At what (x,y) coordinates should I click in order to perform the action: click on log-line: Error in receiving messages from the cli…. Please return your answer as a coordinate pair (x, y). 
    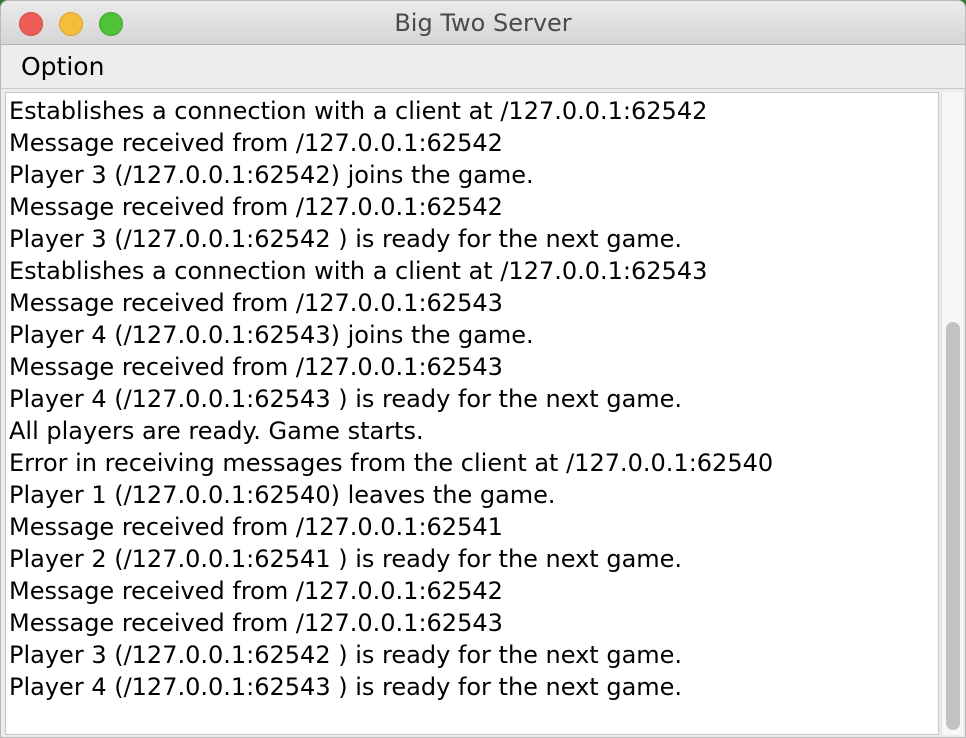
    Looking at the image, I should click on (391, 463).